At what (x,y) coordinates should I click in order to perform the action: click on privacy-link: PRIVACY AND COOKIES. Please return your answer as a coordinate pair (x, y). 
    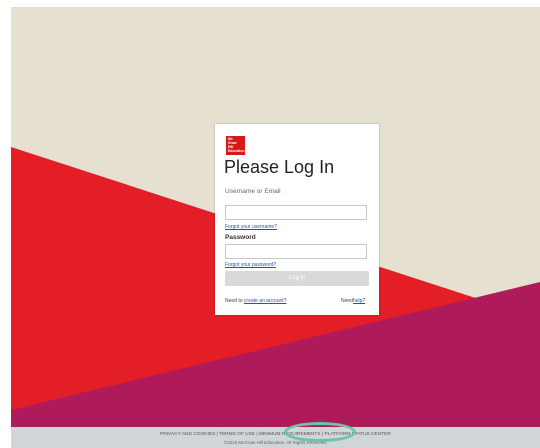
    Looking at the image, I should click on (187, 434).